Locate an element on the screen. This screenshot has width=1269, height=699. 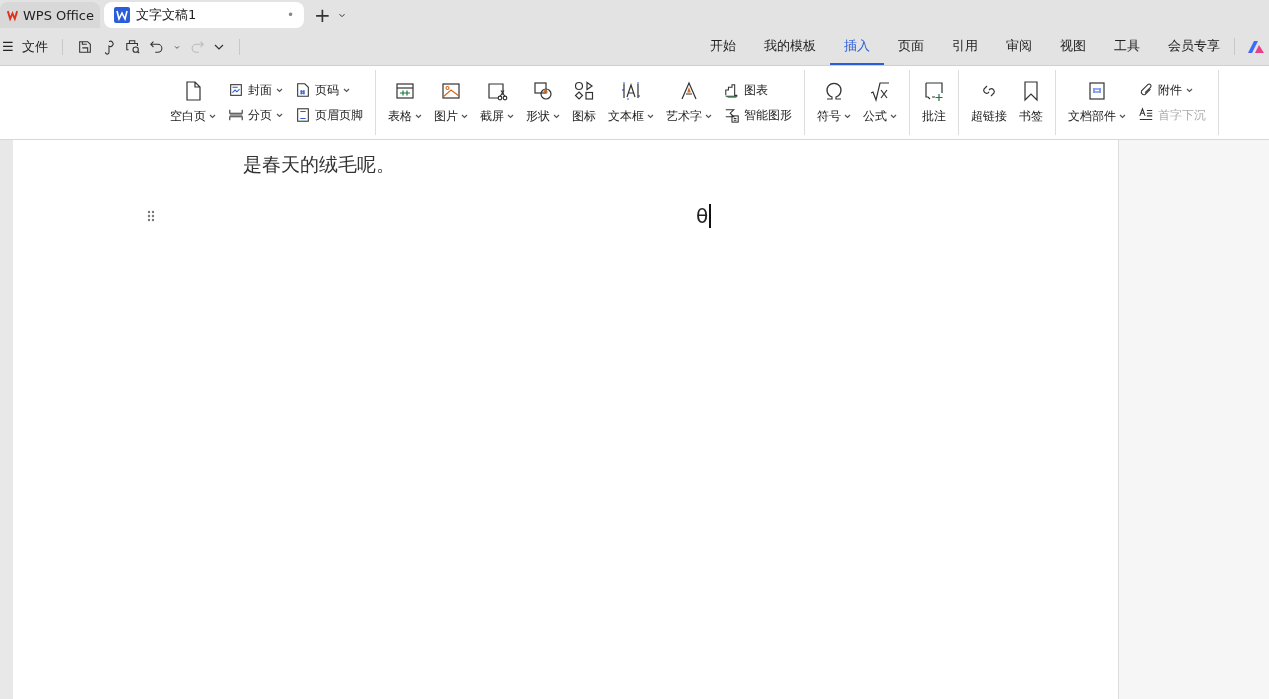
ribbon-button: 批注 is located at coordinates (934, 102).